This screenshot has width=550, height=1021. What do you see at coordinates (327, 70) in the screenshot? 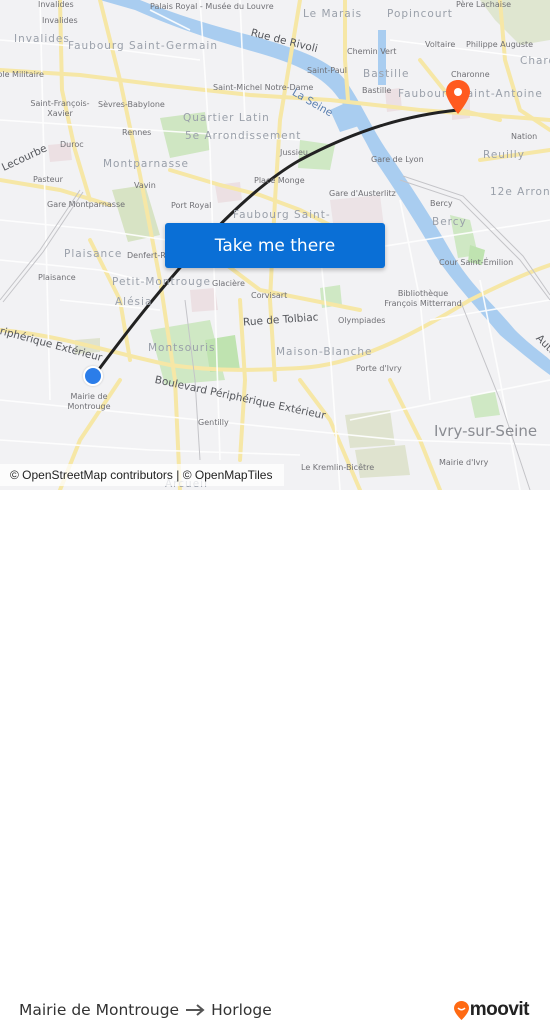
I see `stop-label: Saint-Paul` at bounding box center [327, 70].